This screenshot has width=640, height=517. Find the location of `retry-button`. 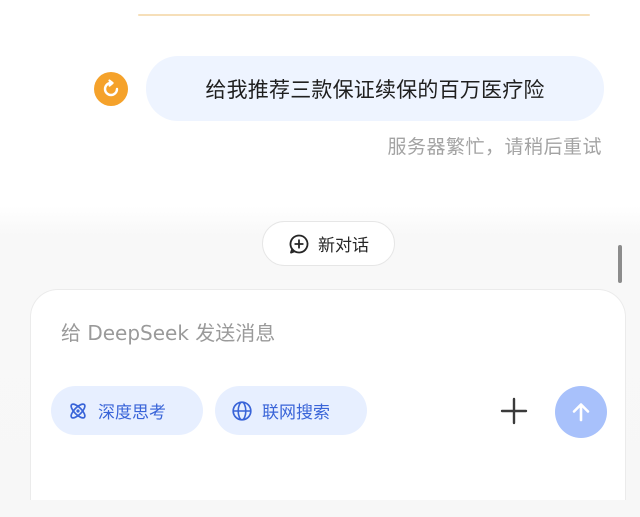

retry-button is located at coordinates (111, 89).